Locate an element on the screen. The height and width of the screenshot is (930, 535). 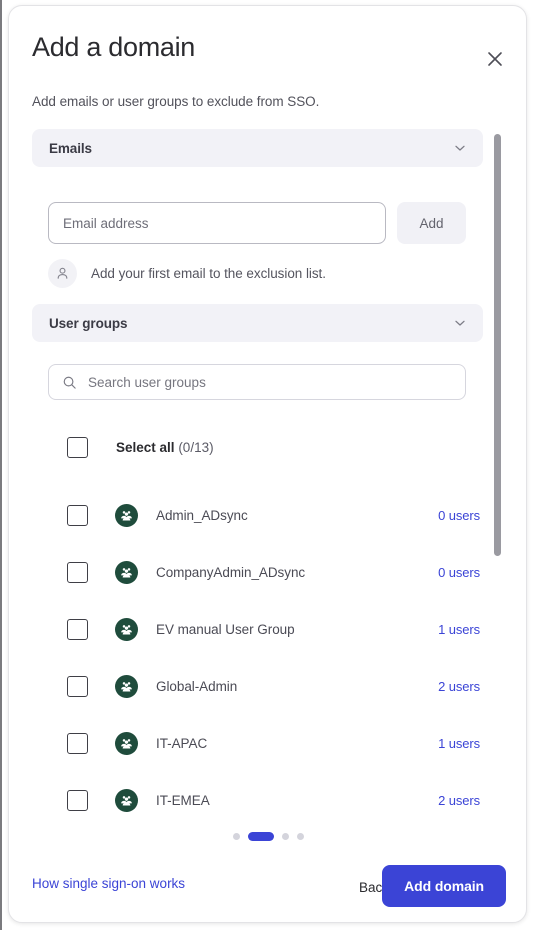
search-icon is located at coordinates (69, 382).